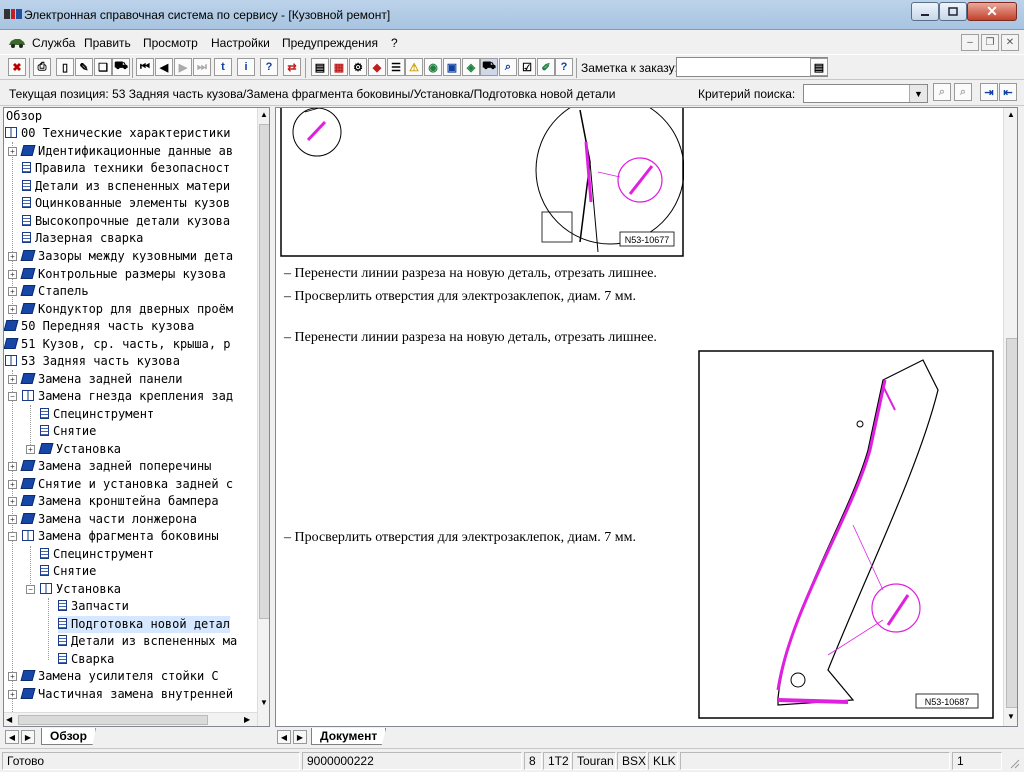  What do you see at coordinates (527, 67) in the screenshot?
I see `checklist-icon: ☑` at bounding box center [527, 67].